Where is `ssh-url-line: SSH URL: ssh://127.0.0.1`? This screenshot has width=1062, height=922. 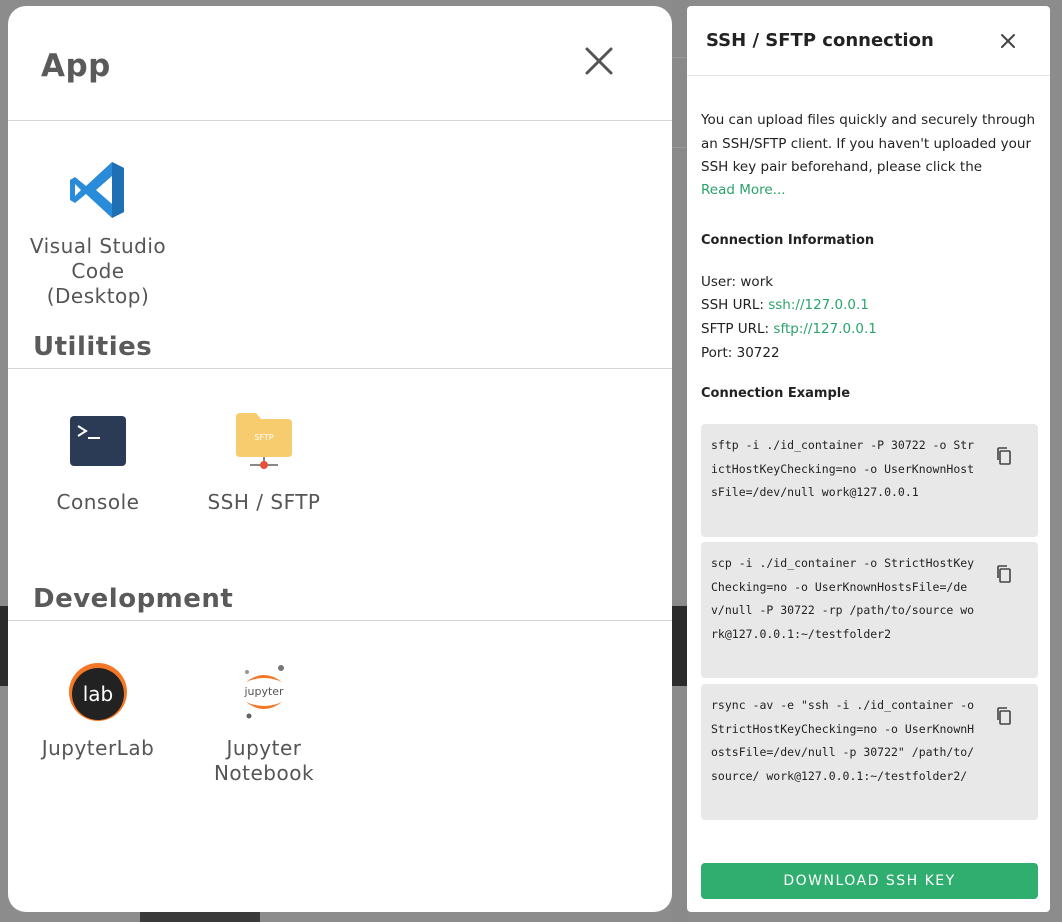 ssh-url-line: SSH URL: ssh://127.0.0.1 is located at coordinates (785, 305).